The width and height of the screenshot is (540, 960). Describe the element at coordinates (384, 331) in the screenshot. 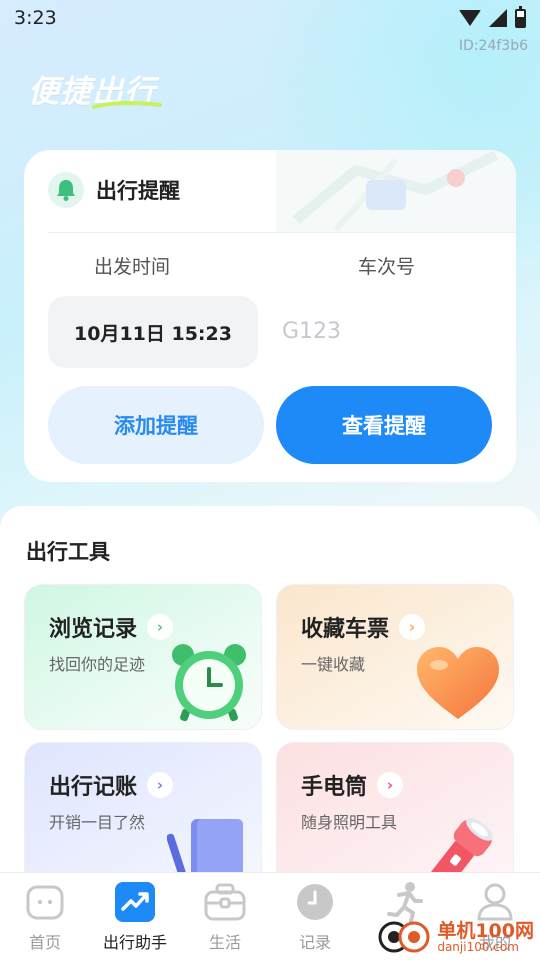

I see `train-number-input` at that location.